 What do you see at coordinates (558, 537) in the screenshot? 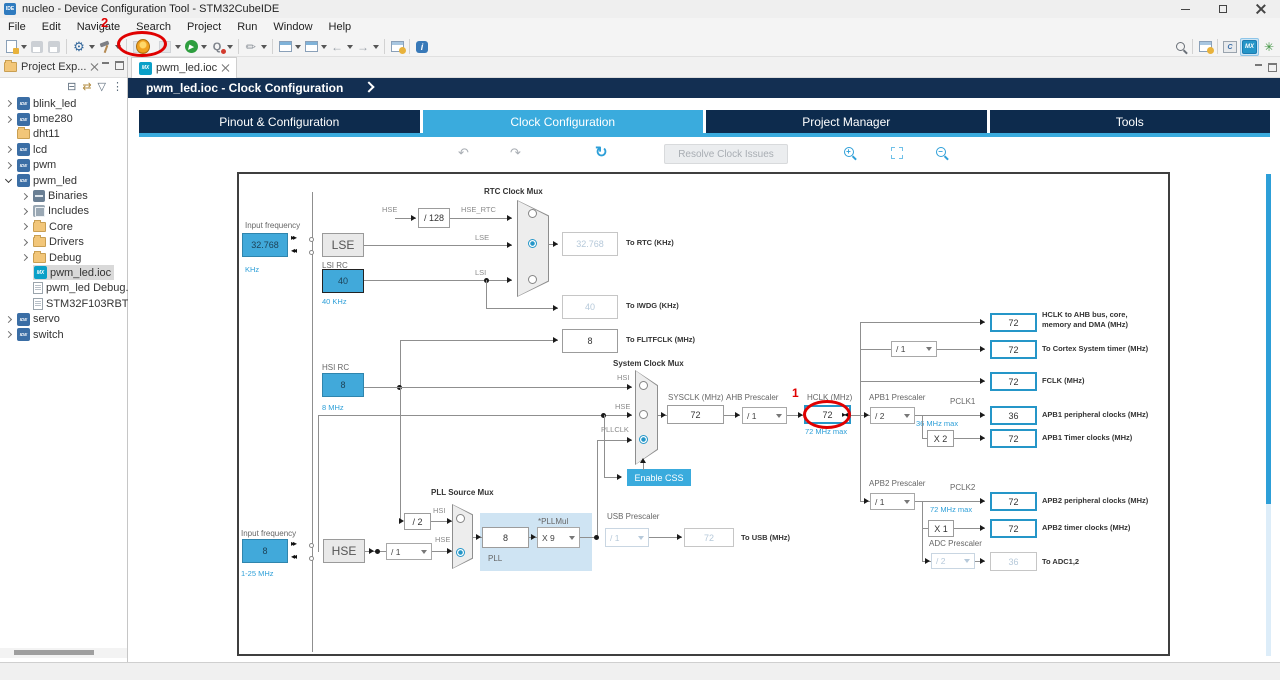
I see `pllmul-dropdown: X 9` at bounding box center [558, 537].